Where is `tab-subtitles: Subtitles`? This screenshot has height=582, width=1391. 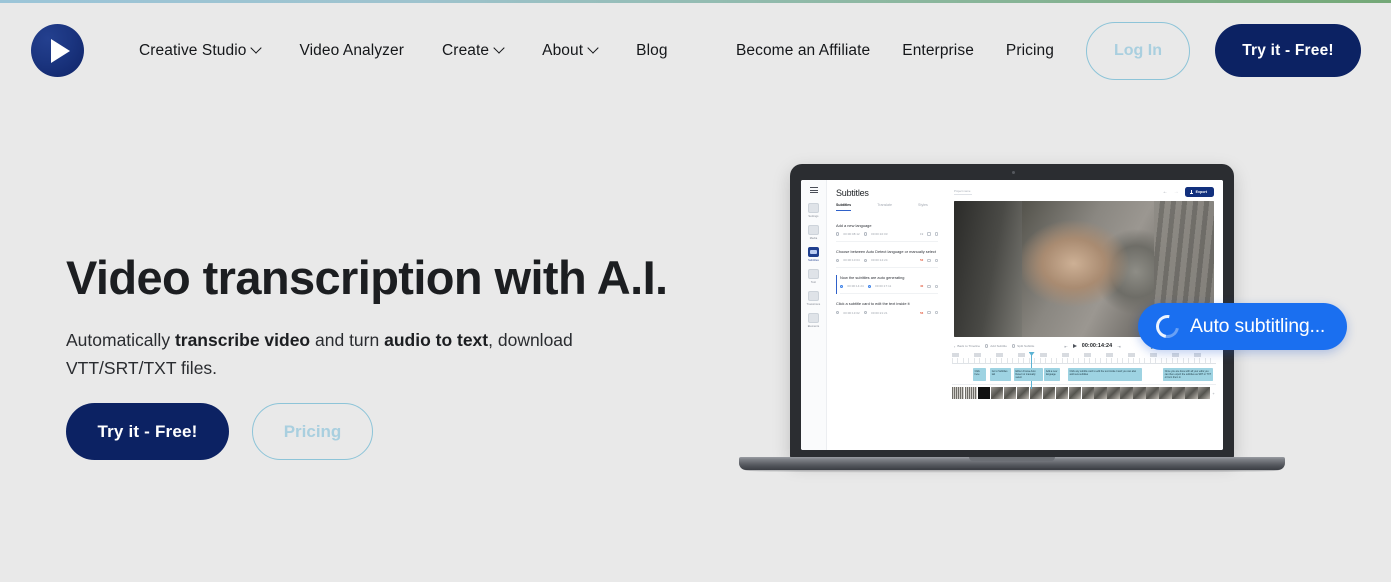 tab-subtitles: Subtitles is located at coordinates (844, 207).